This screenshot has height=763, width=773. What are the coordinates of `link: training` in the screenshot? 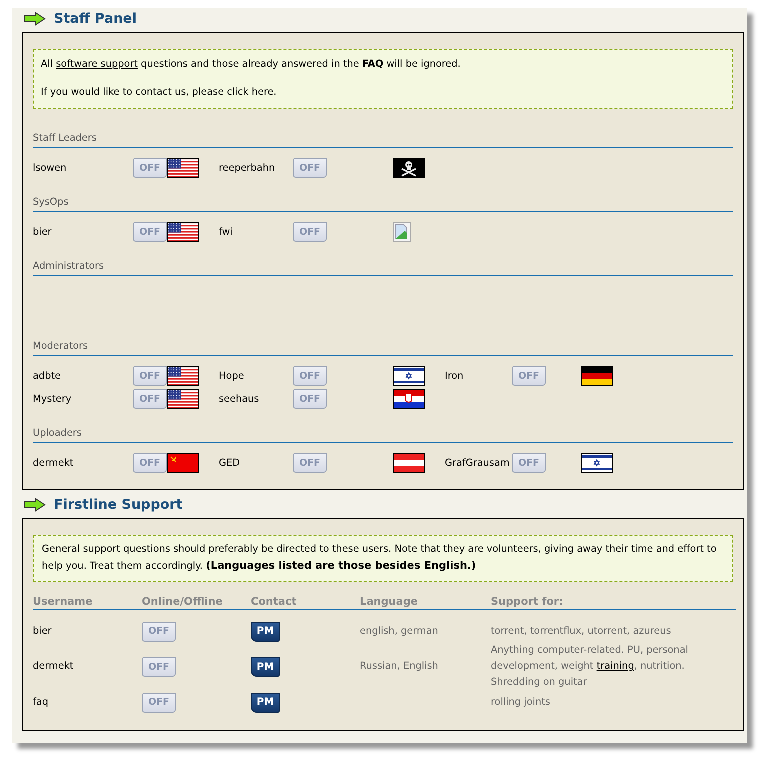 It's located at (615, 666).